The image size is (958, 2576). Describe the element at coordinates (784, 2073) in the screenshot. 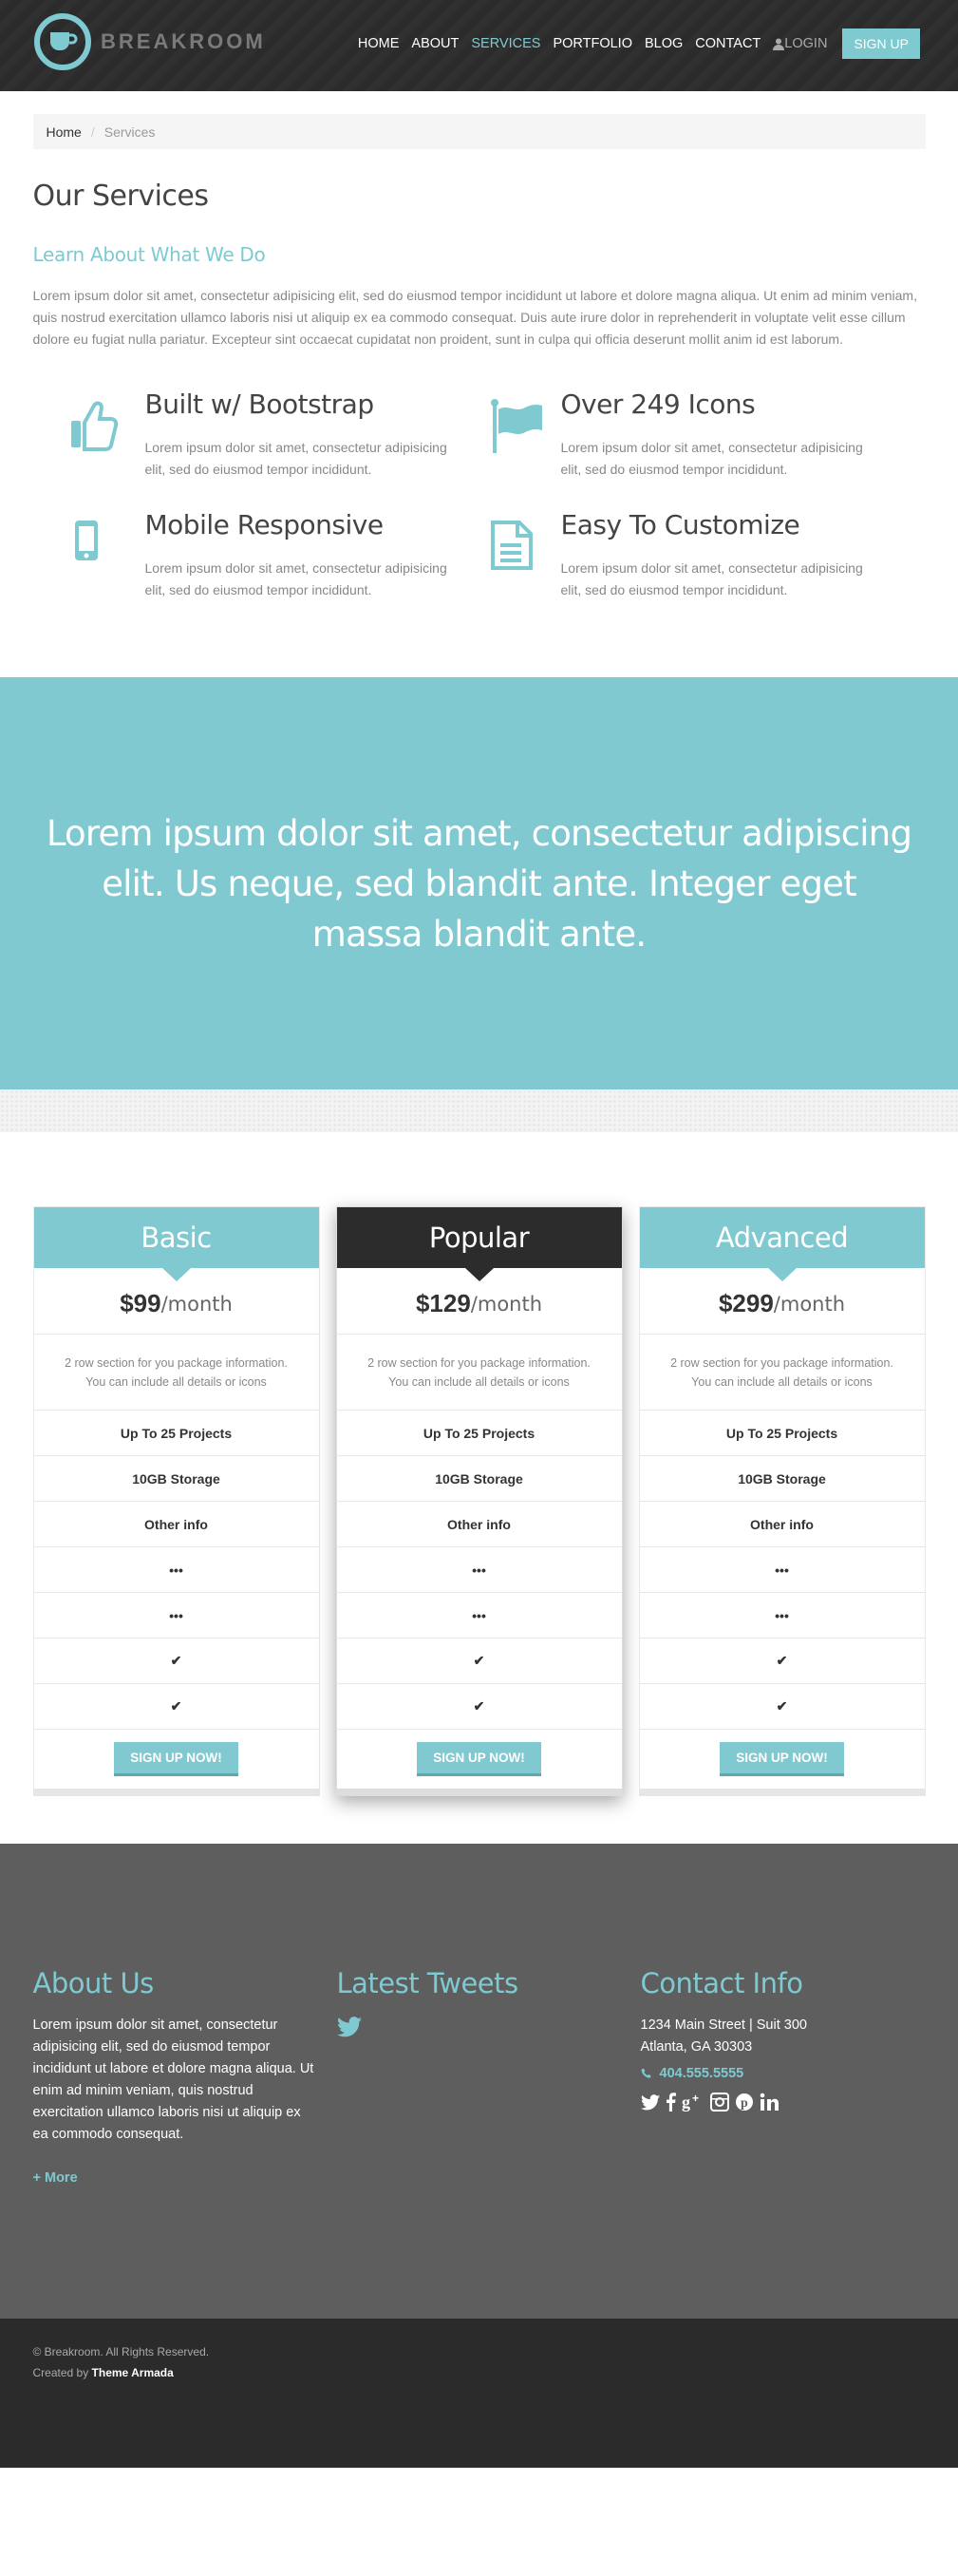

I see `phone: 404.555.5555` at that location.